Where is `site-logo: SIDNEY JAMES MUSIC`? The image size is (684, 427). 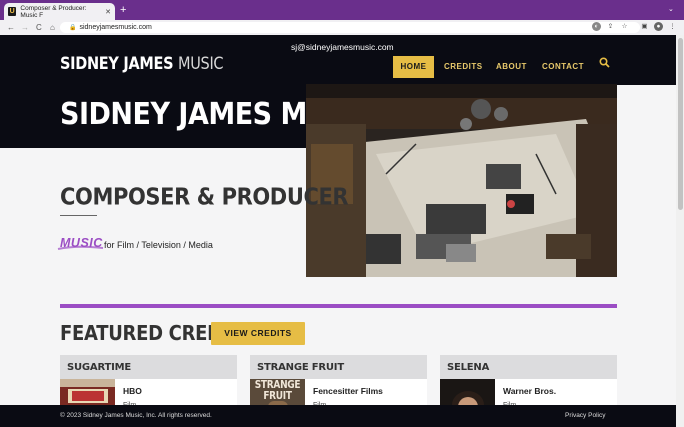 site-logo: SIDNEY JAMES MUSIC is located at coordinates (142, 64).